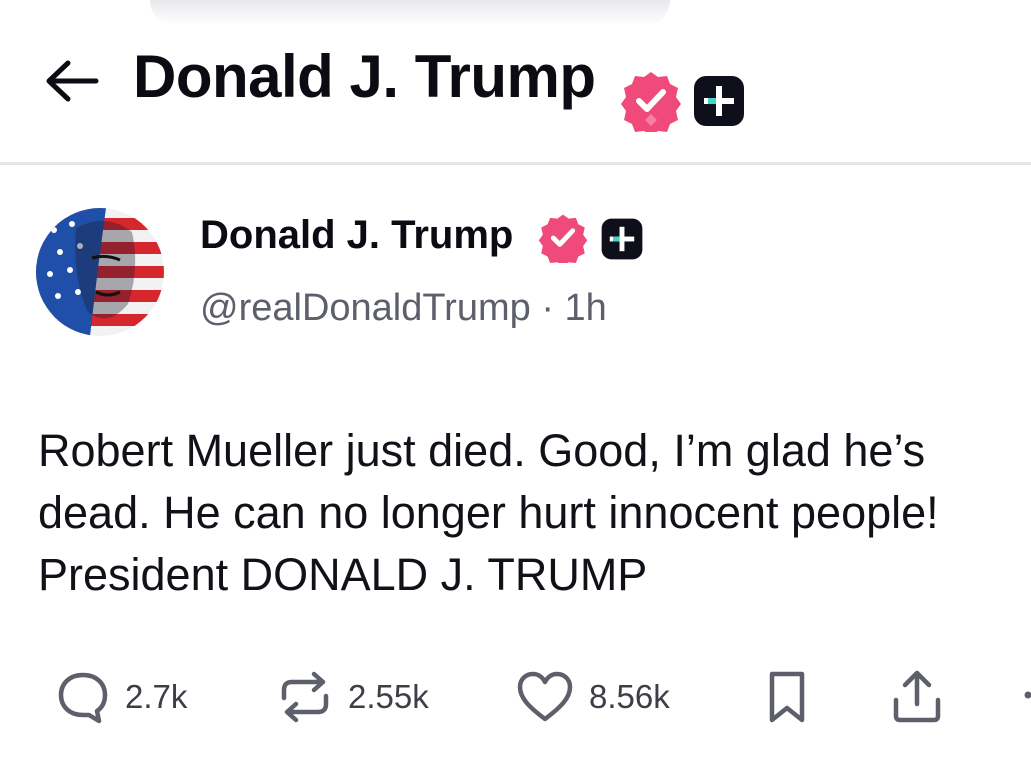  I want to click on bookmark-button, so click(787, 697).